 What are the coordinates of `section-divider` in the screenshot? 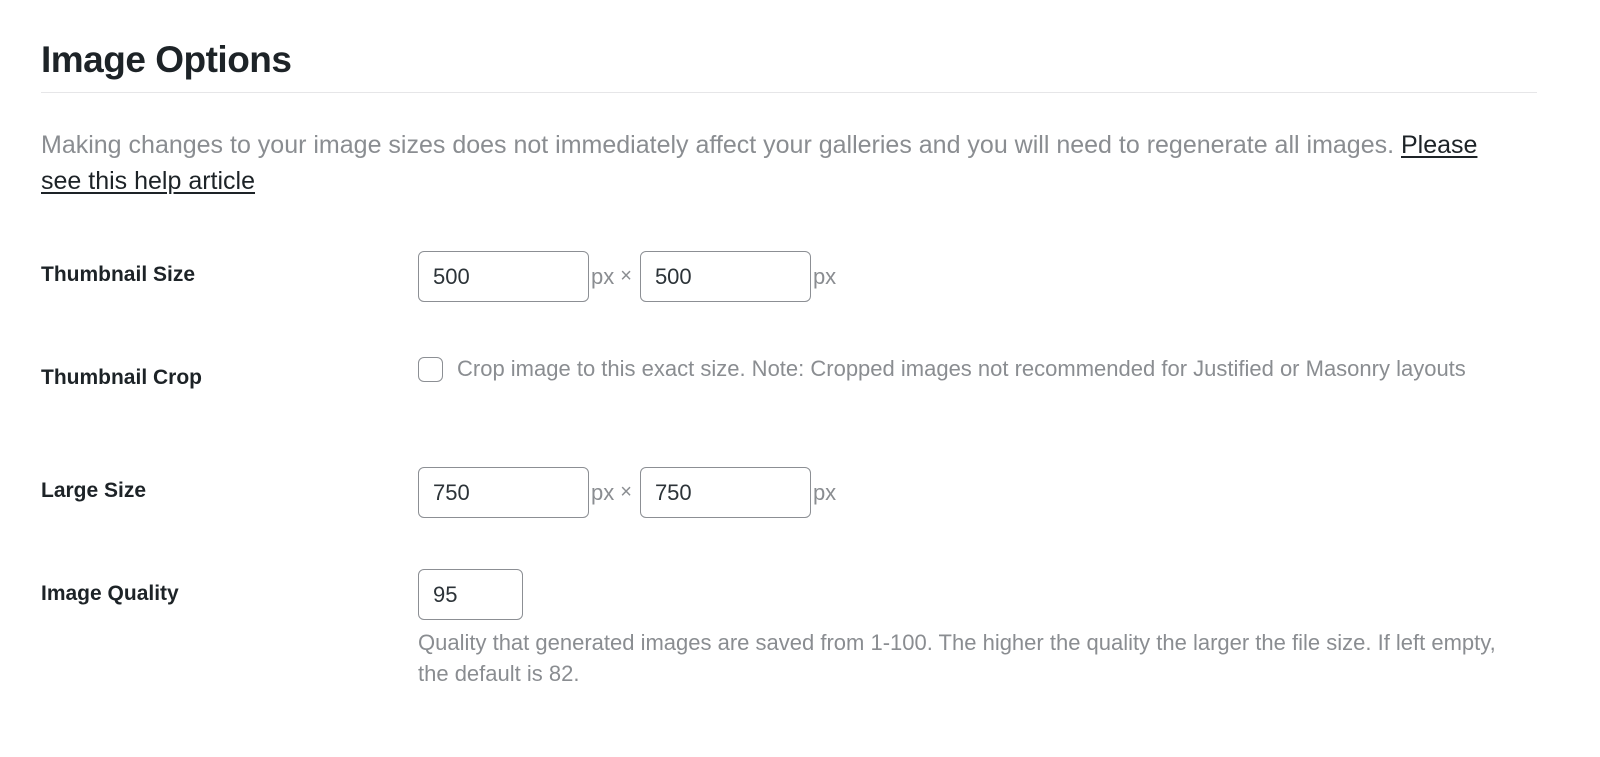 It's located at (789, 92).